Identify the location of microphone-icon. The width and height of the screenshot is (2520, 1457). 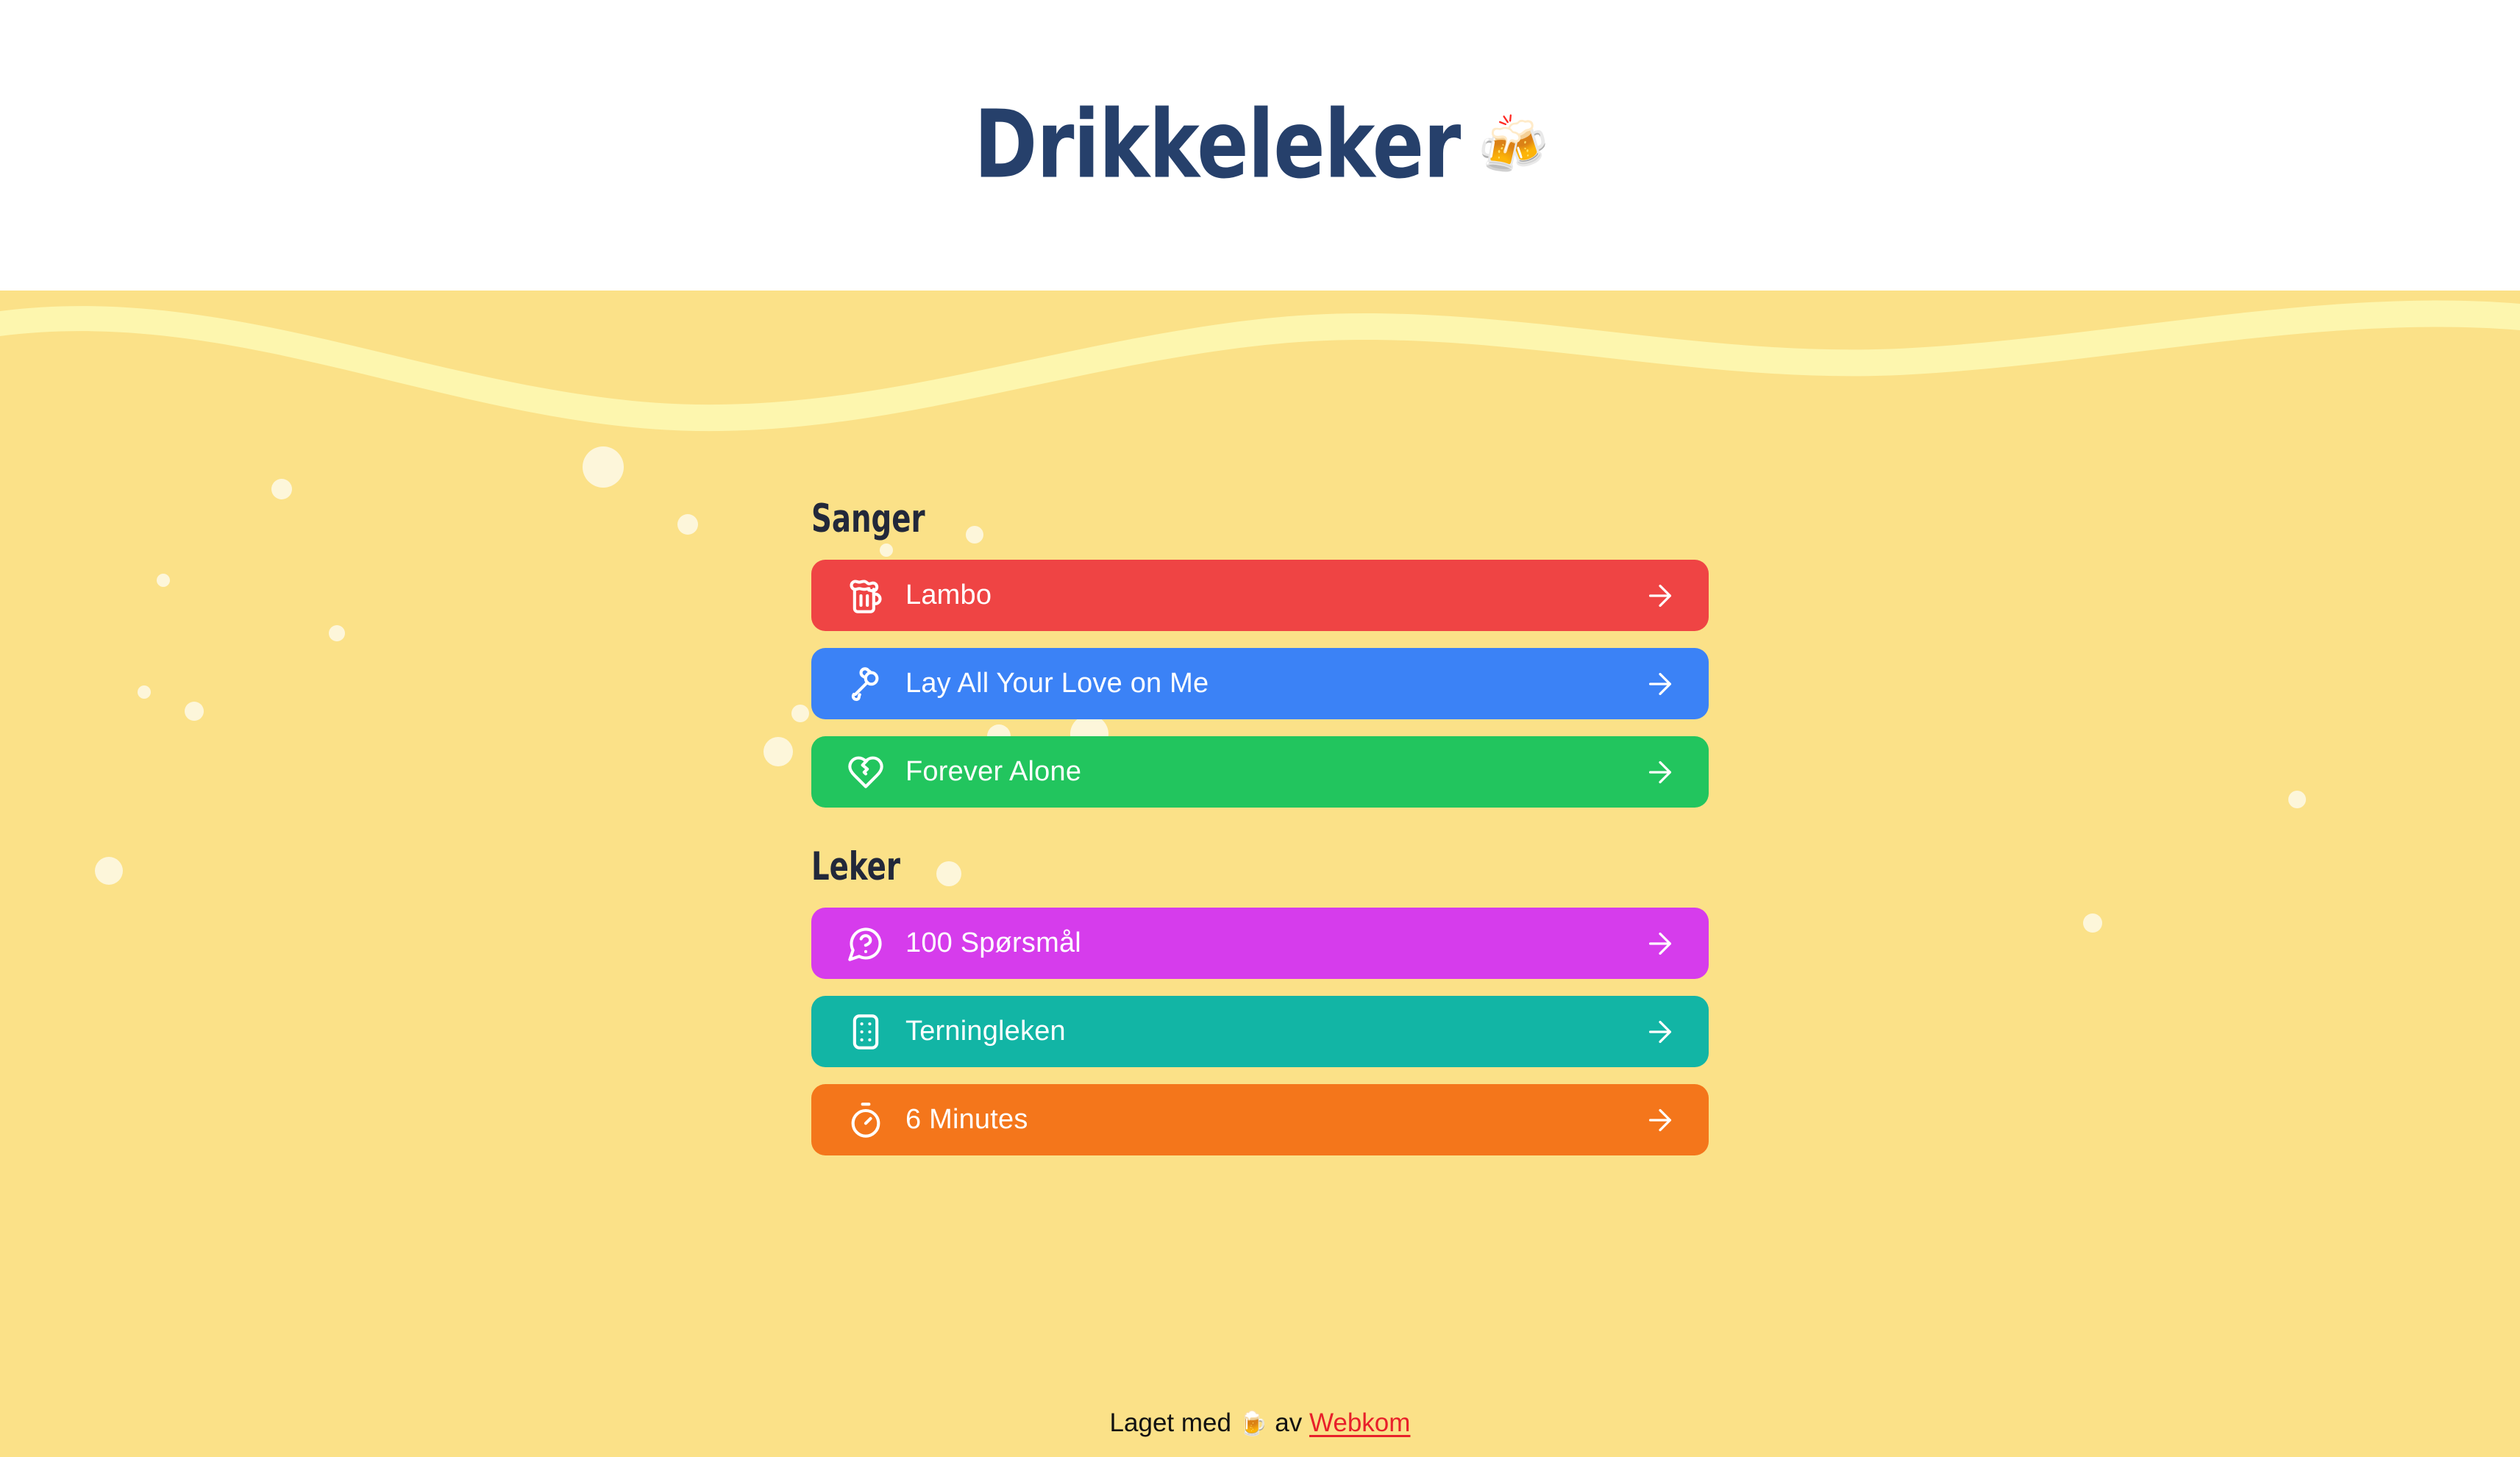
(866, 684).